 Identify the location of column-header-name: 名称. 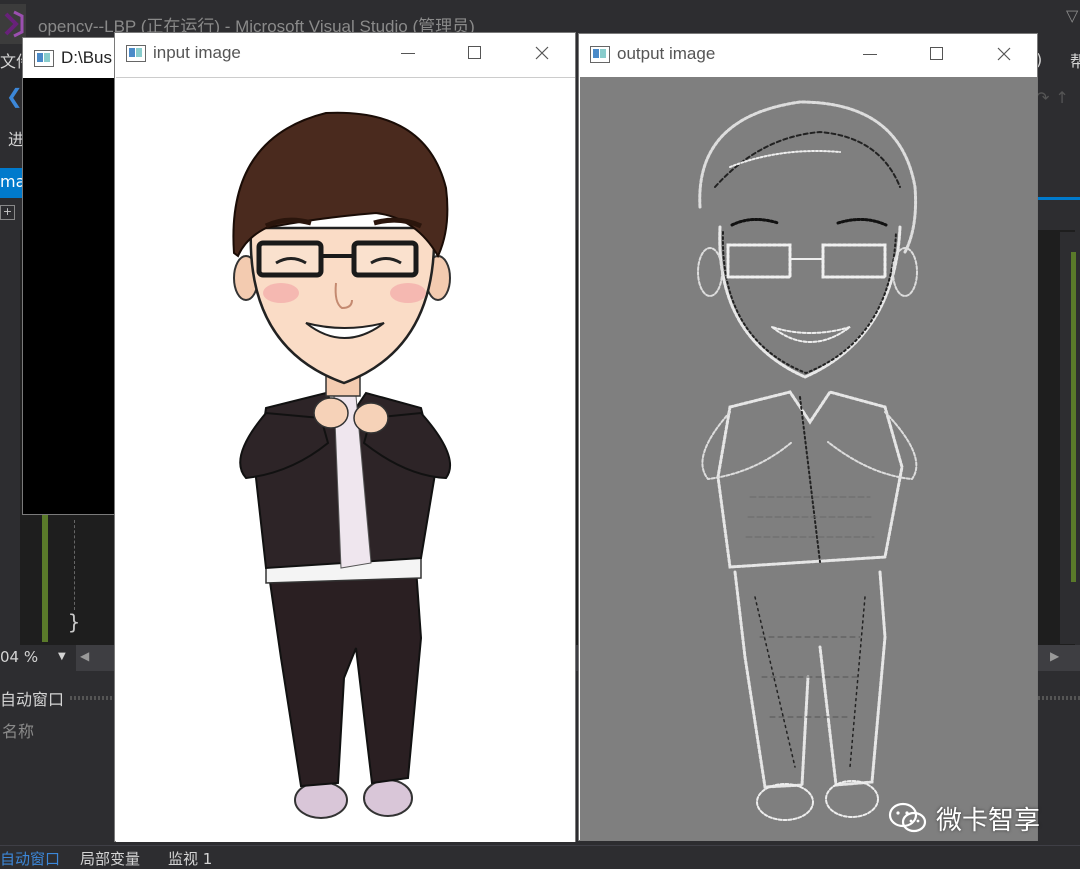
(18, 730).